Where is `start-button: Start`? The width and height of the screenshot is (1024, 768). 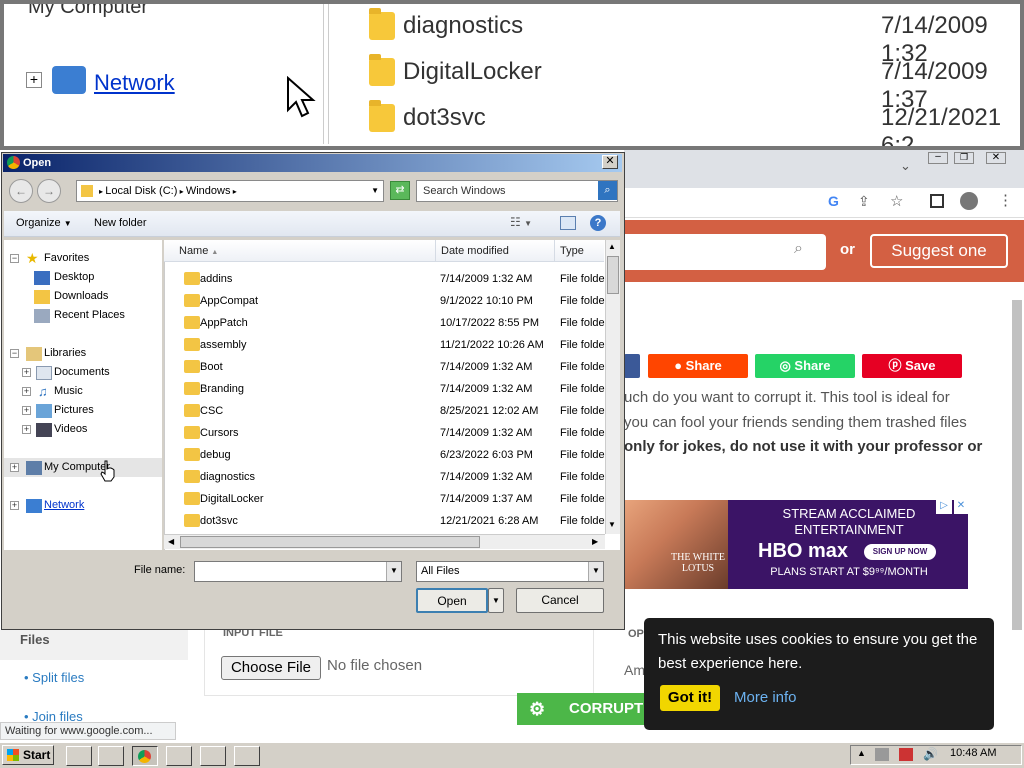 start-button: Start is located at coordinates (28, 755).